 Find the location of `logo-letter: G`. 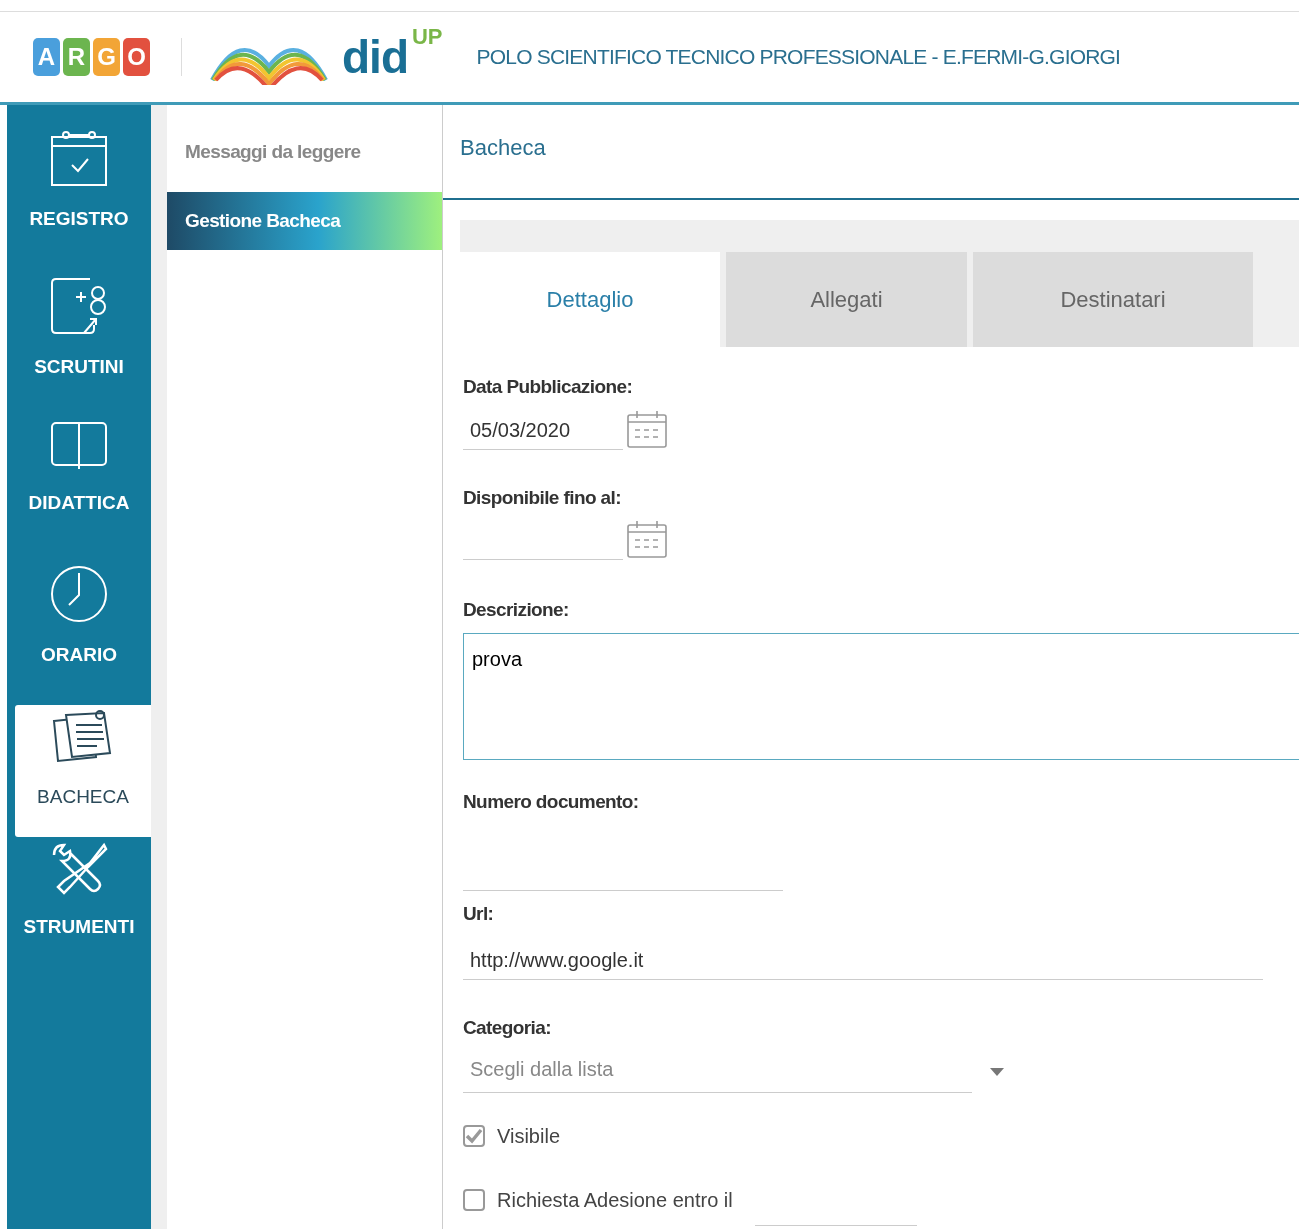

logo-letter: G is located at coordinates (106, 57).